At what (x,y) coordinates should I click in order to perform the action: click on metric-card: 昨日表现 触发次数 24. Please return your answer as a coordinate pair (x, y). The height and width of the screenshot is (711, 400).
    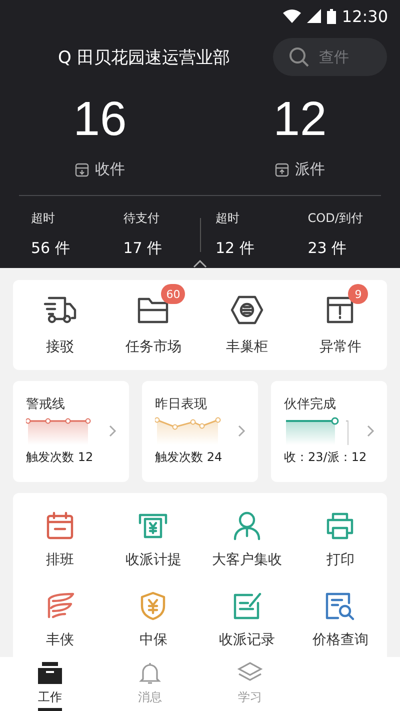
    Looking at the image, I should click on (200, 431).